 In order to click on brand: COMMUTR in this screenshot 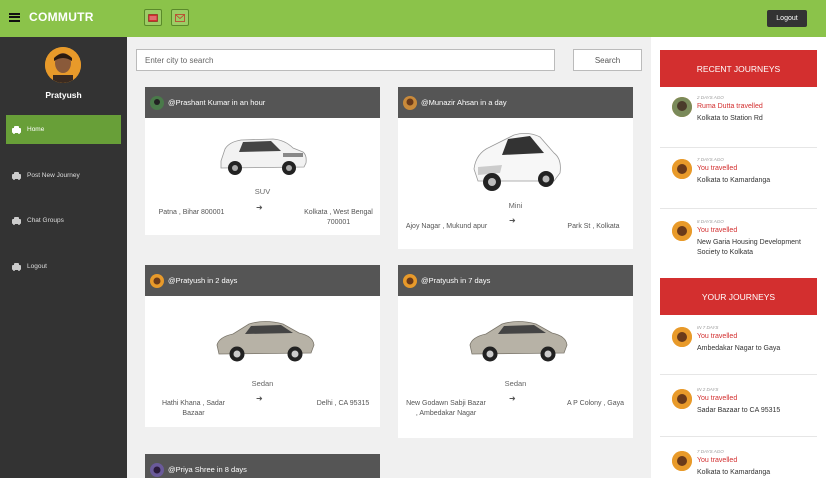, I will do `click(51, 17)`.